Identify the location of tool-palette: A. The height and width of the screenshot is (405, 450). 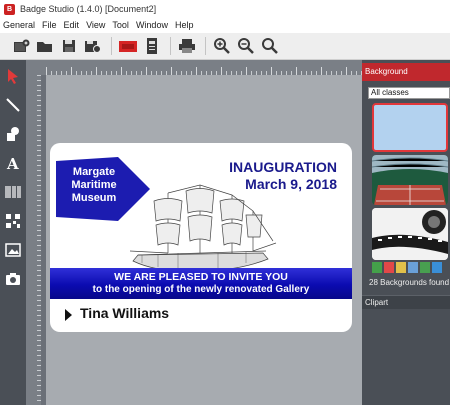
(13, 232).